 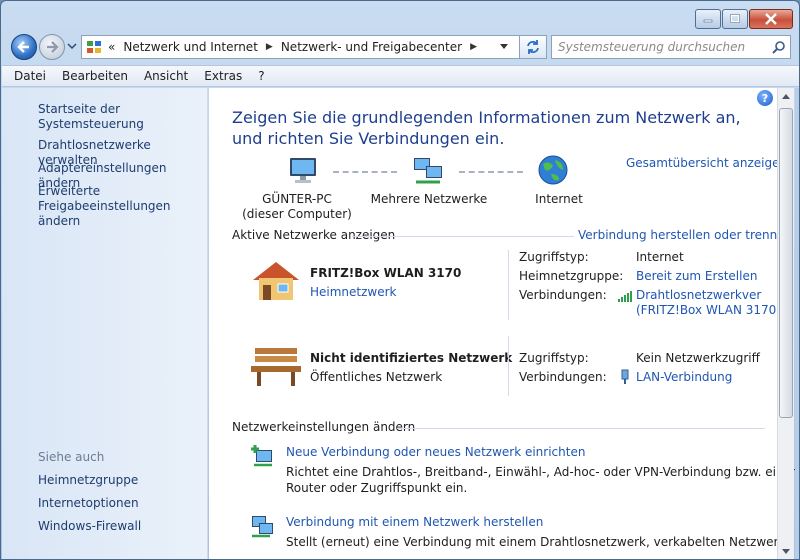 I want to click on close-icon, so click(x=771, y=19).